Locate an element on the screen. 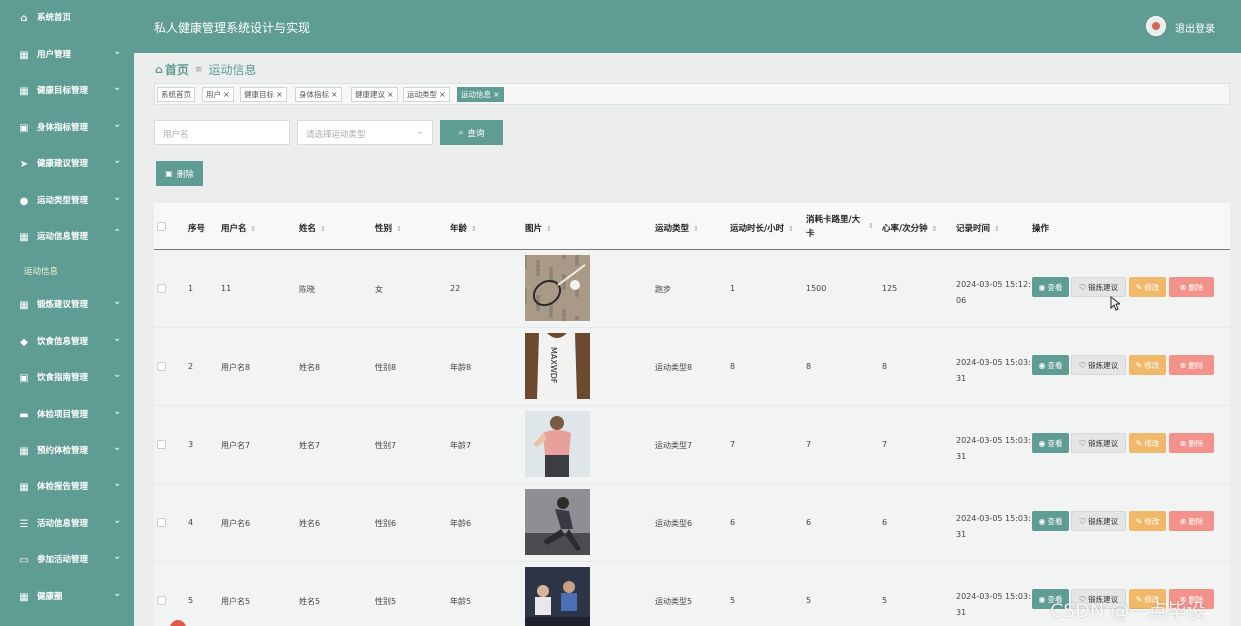  column-header-username: 用户名 ⇕ is located at coordinates (238, 228).